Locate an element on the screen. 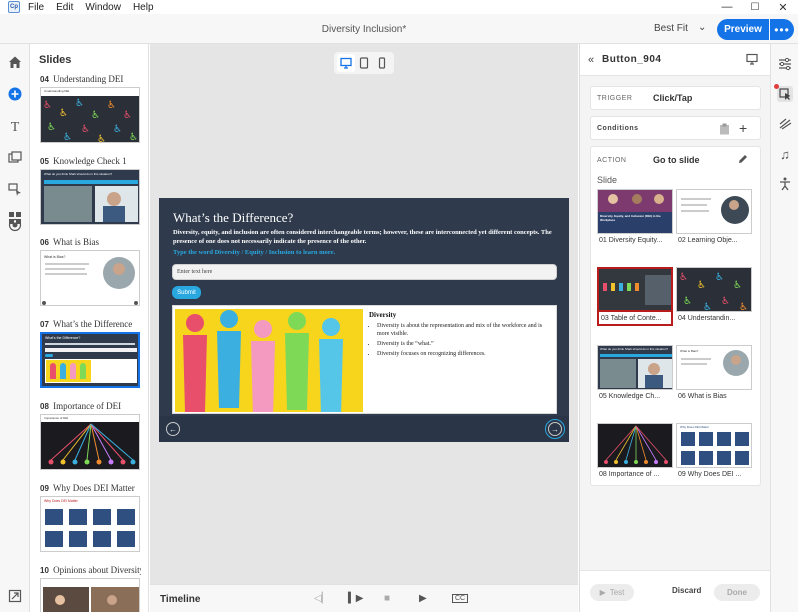  slide-number: 05 is located at coordinates (44, 161).